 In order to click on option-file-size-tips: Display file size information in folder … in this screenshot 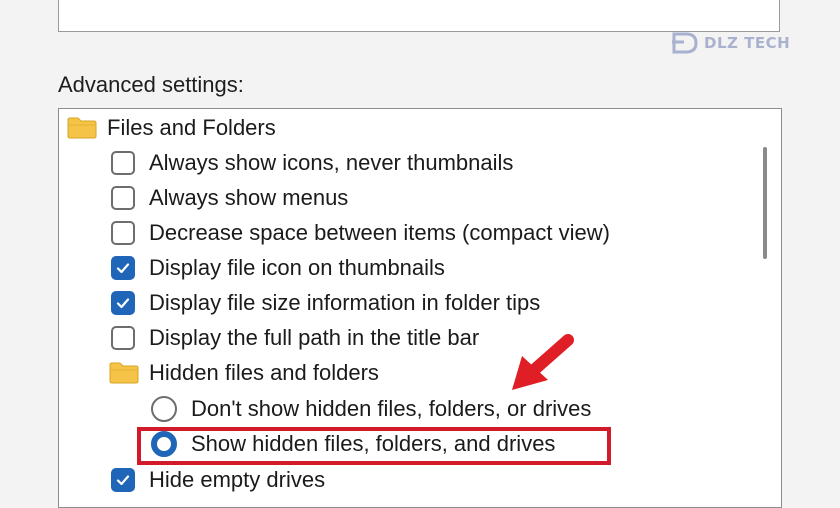, I will do `click(325, 303)`.